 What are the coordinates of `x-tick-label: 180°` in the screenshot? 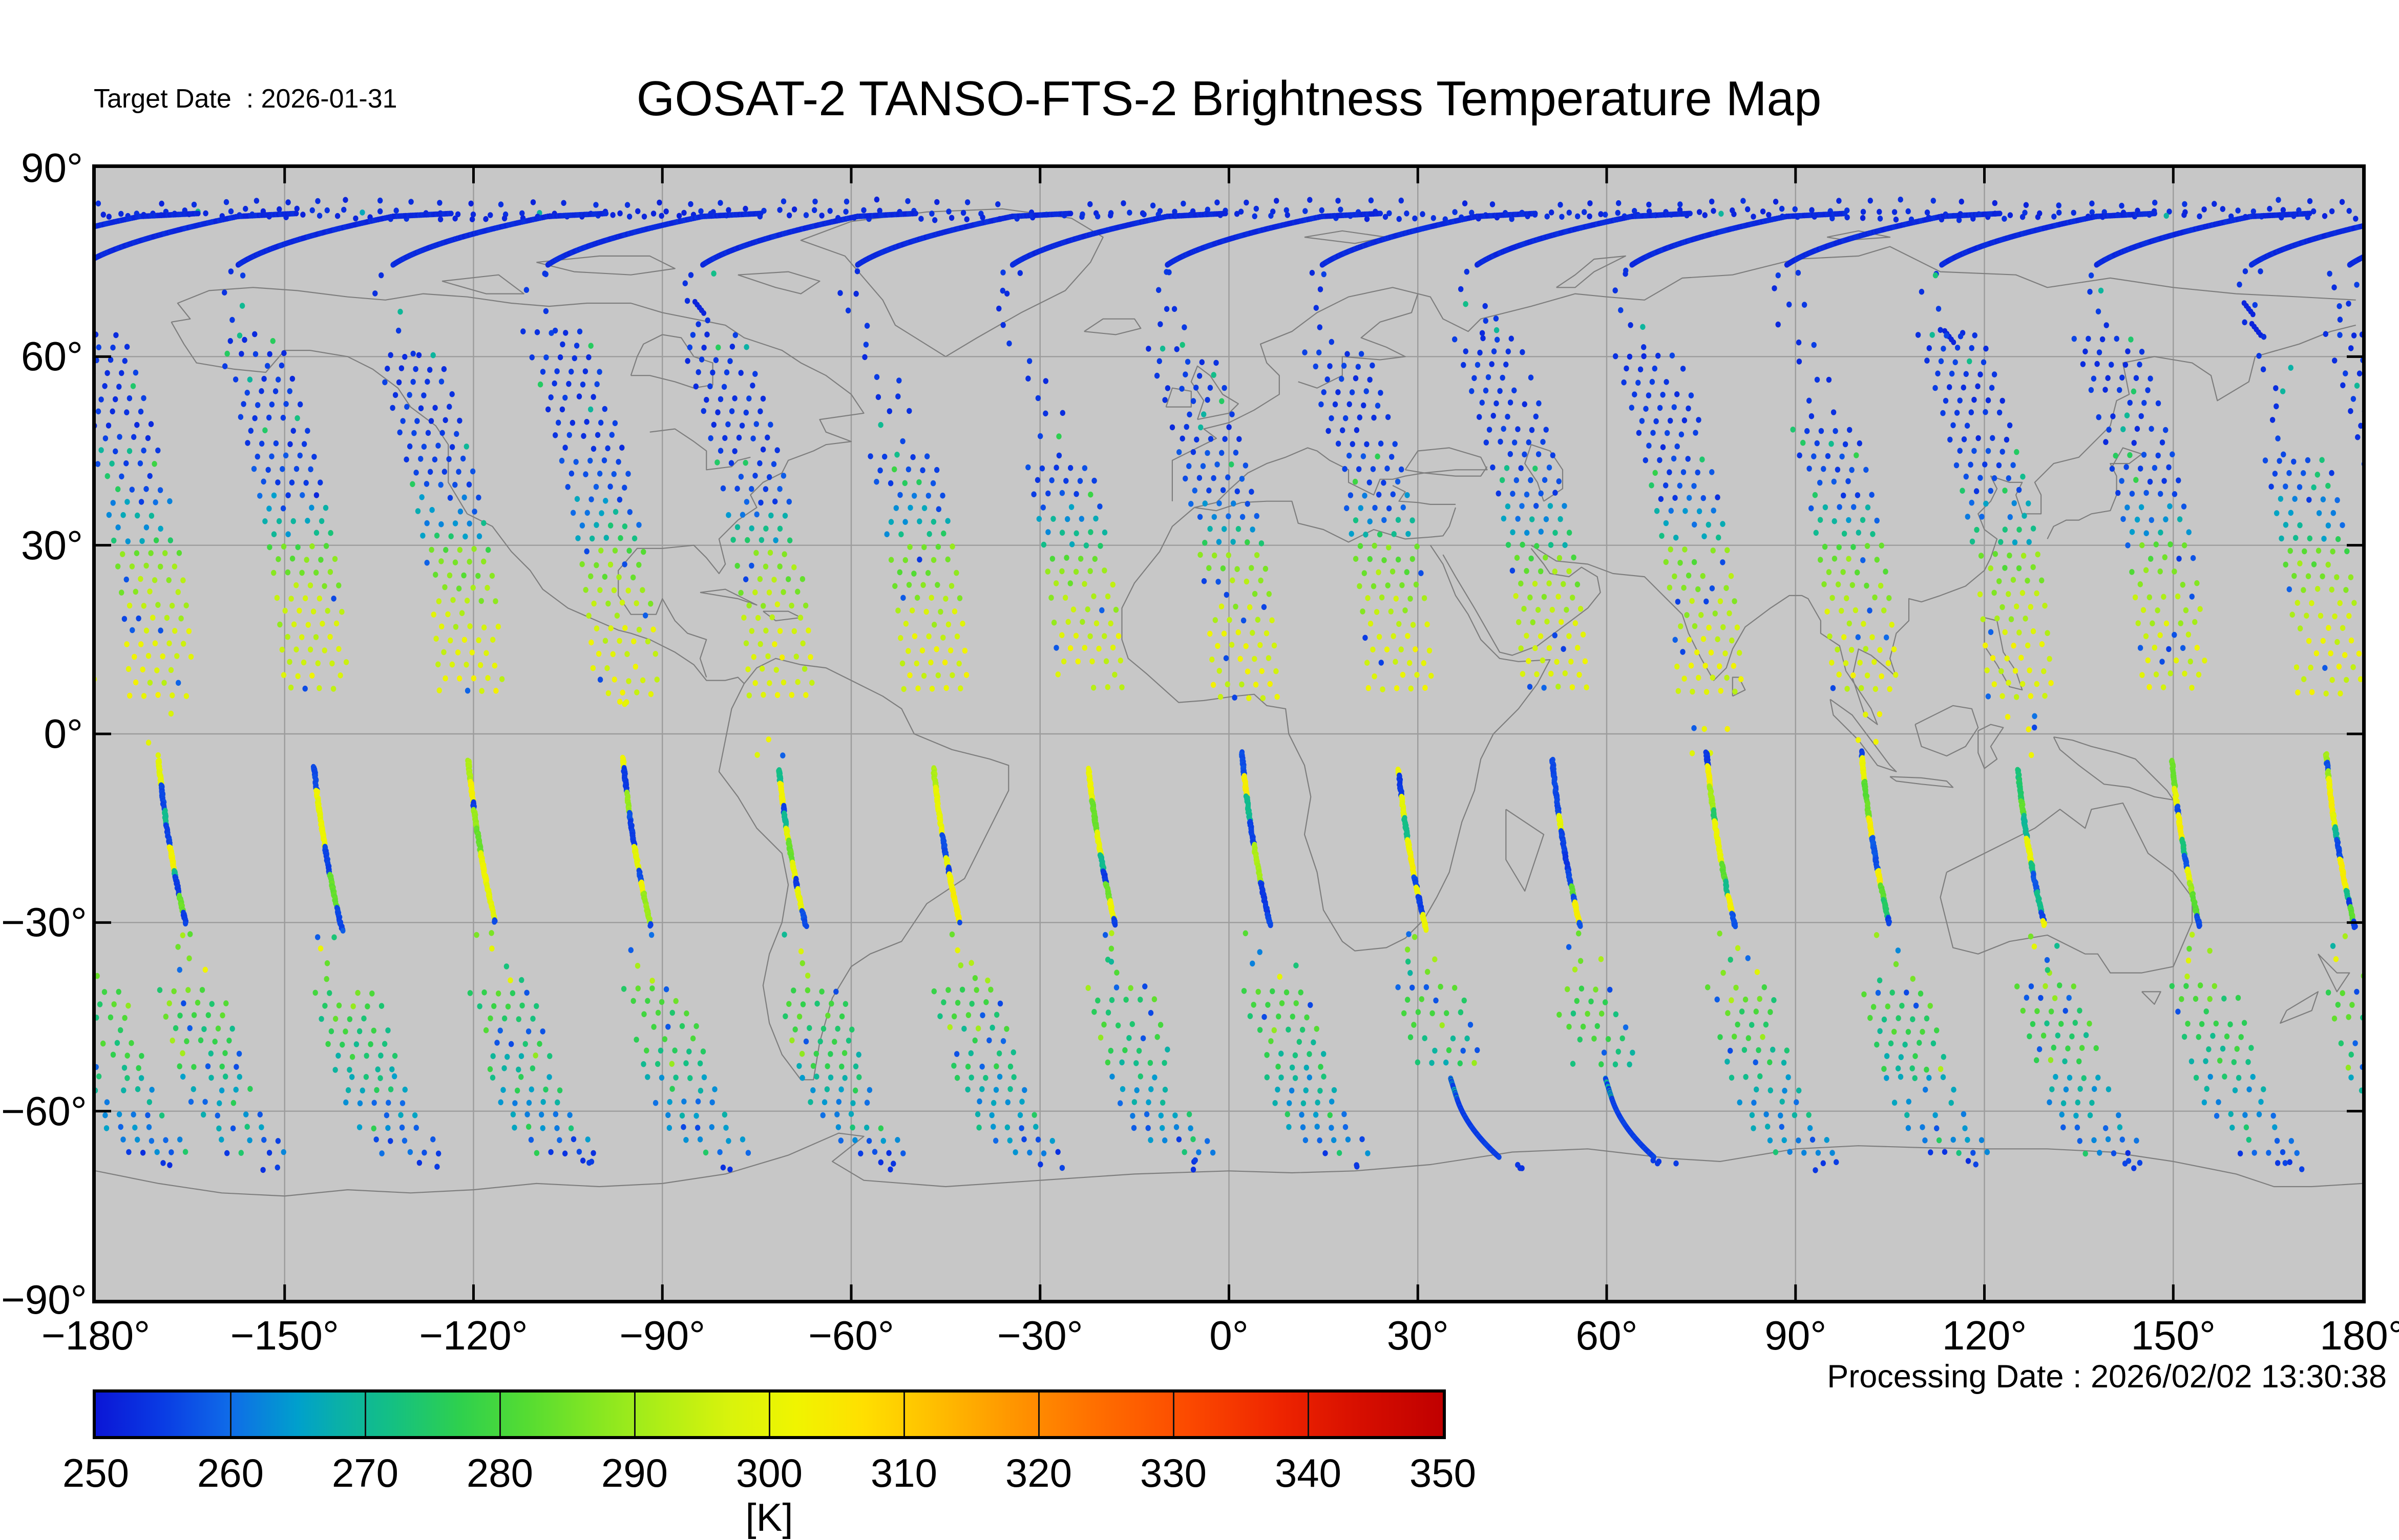 It's located at (2350, 1335).